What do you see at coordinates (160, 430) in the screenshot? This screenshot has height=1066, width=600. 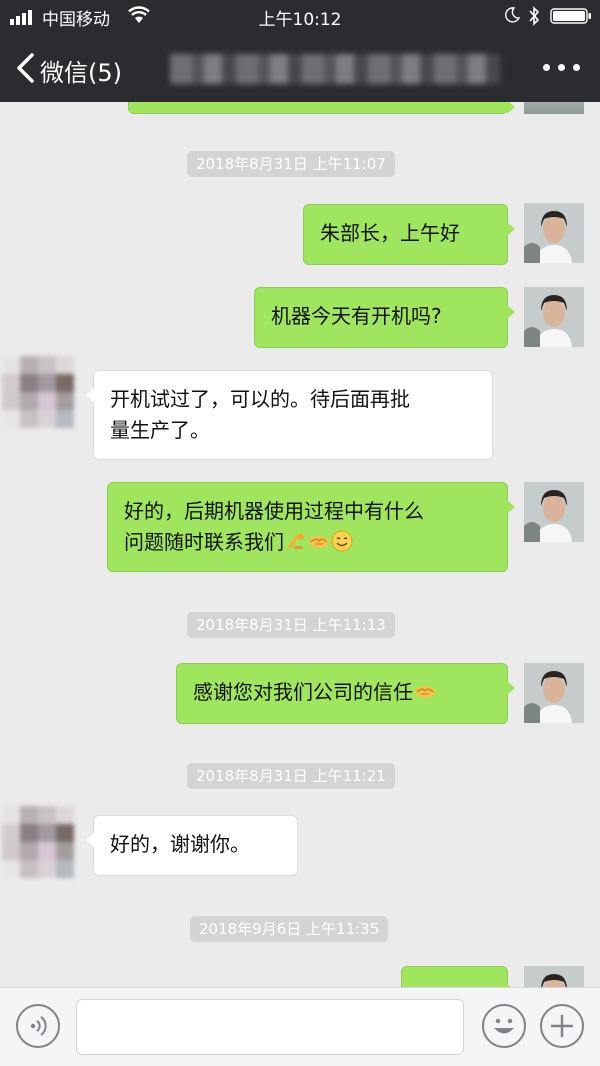 I see `message-text-line: 量生产了。` at bounding box center [160, 430].